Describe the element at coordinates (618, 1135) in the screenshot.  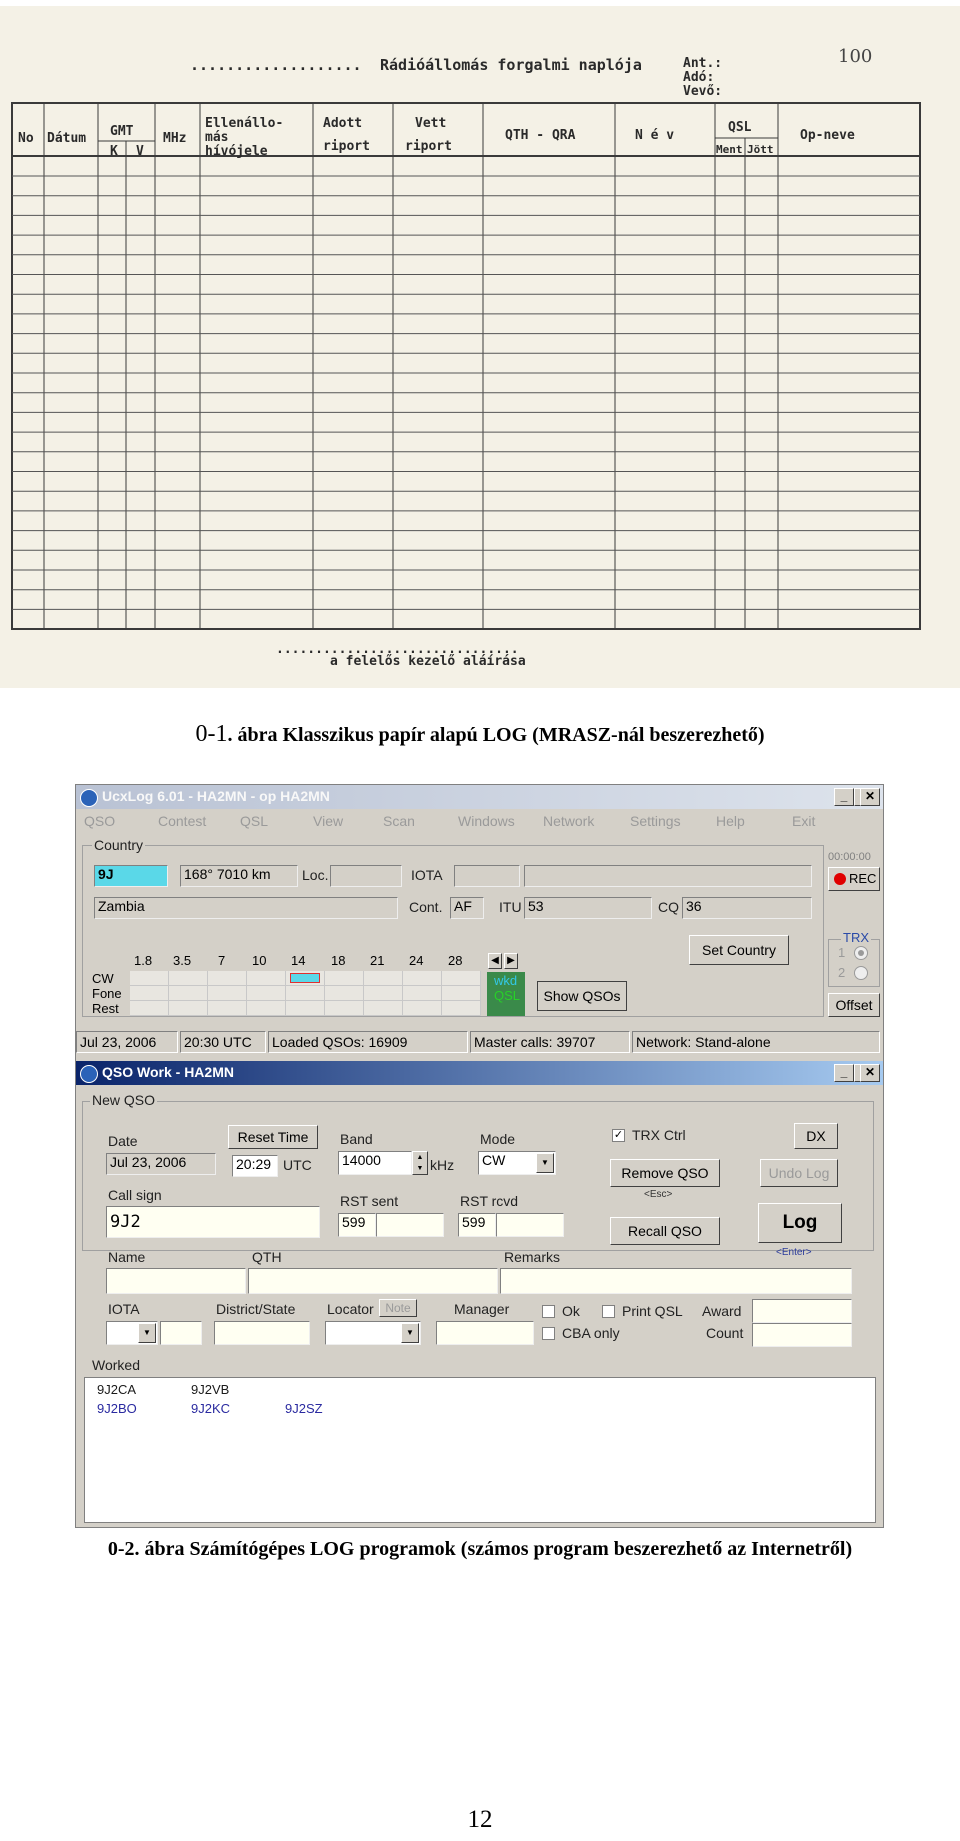
I see `trx-ctrl-checkbox: ✓` at that location.